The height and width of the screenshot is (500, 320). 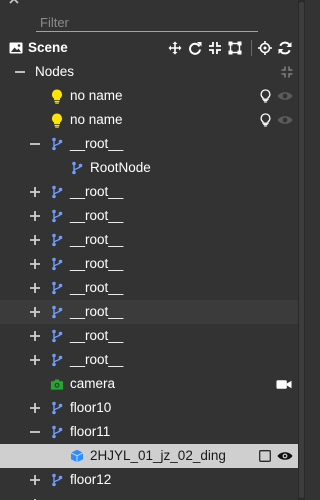 What do you see at coordinates (14, 2) in the screenshot?
I see `chevron-up-icon` at bounding box center [14, 2].